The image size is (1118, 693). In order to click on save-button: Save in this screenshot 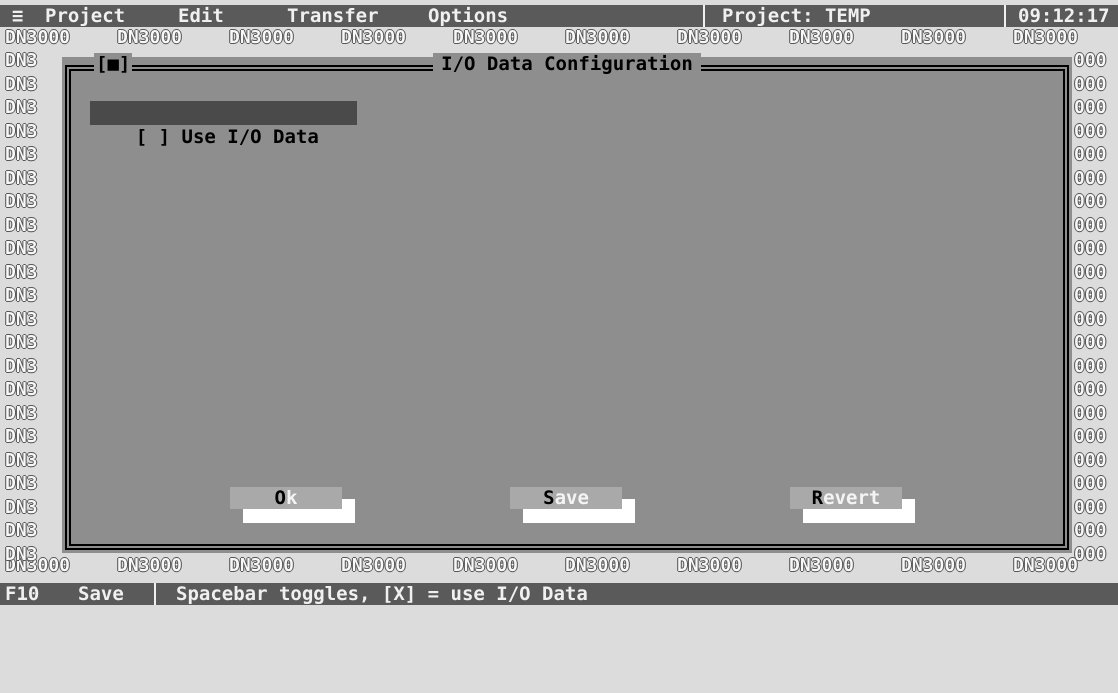, I will do `click(572, 505)`.